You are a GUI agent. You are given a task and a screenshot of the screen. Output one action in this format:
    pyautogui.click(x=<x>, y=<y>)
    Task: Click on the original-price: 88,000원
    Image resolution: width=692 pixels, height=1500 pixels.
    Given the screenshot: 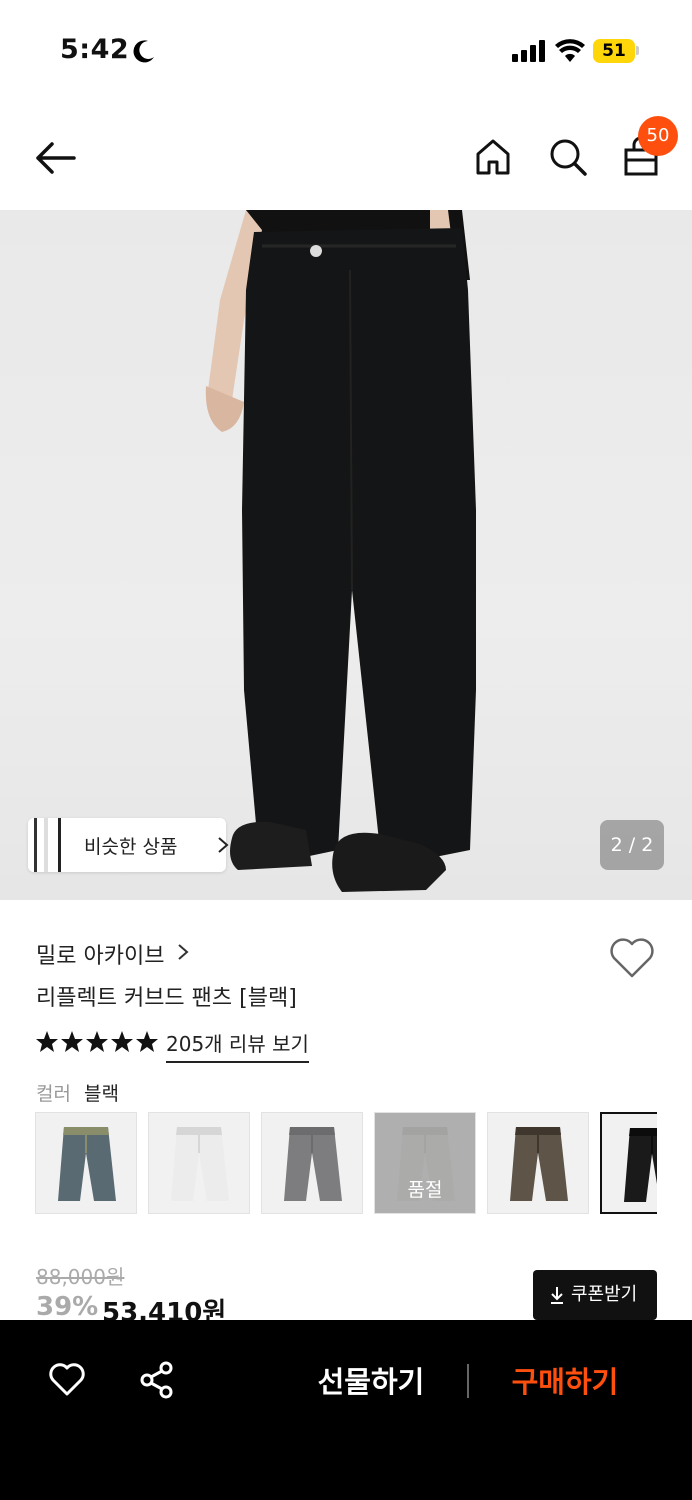 What is the action you would take?
    pyautogui.click(x=80, y=1277)
    